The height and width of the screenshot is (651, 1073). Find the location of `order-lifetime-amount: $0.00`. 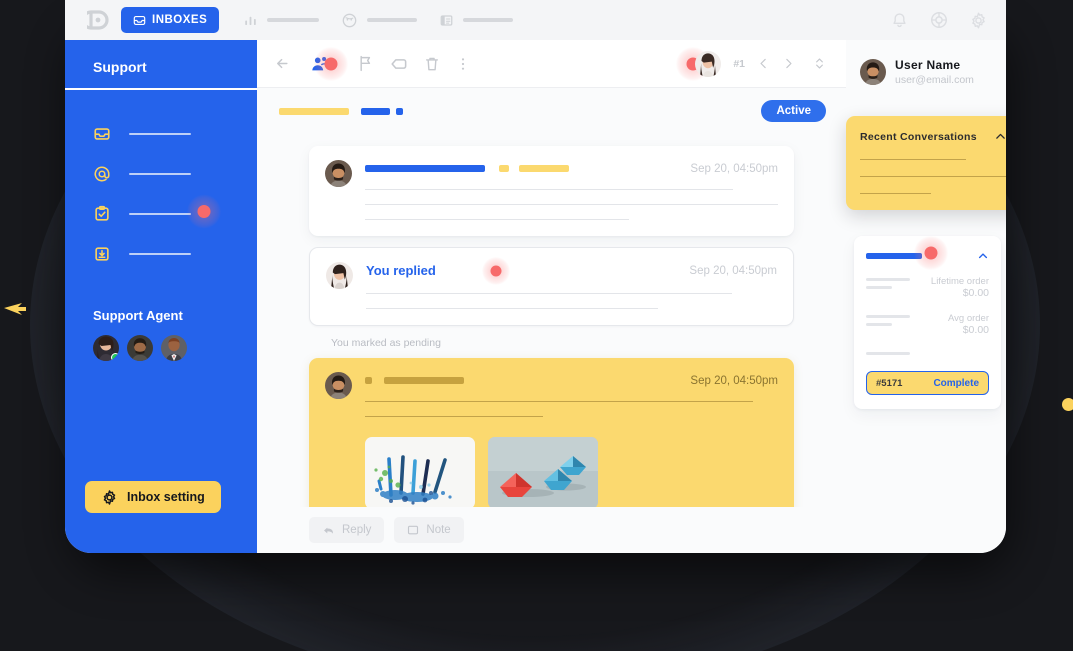

order-lifetime-amount: $0.00 is located at coordinates (975, 293).